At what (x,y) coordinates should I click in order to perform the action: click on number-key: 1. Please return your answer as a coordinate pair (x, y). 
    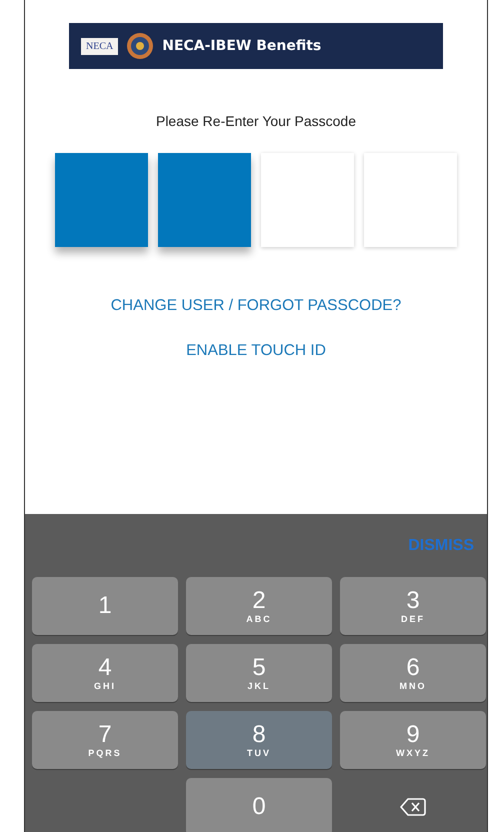
    Looking at the image, I should click on (105, 606).